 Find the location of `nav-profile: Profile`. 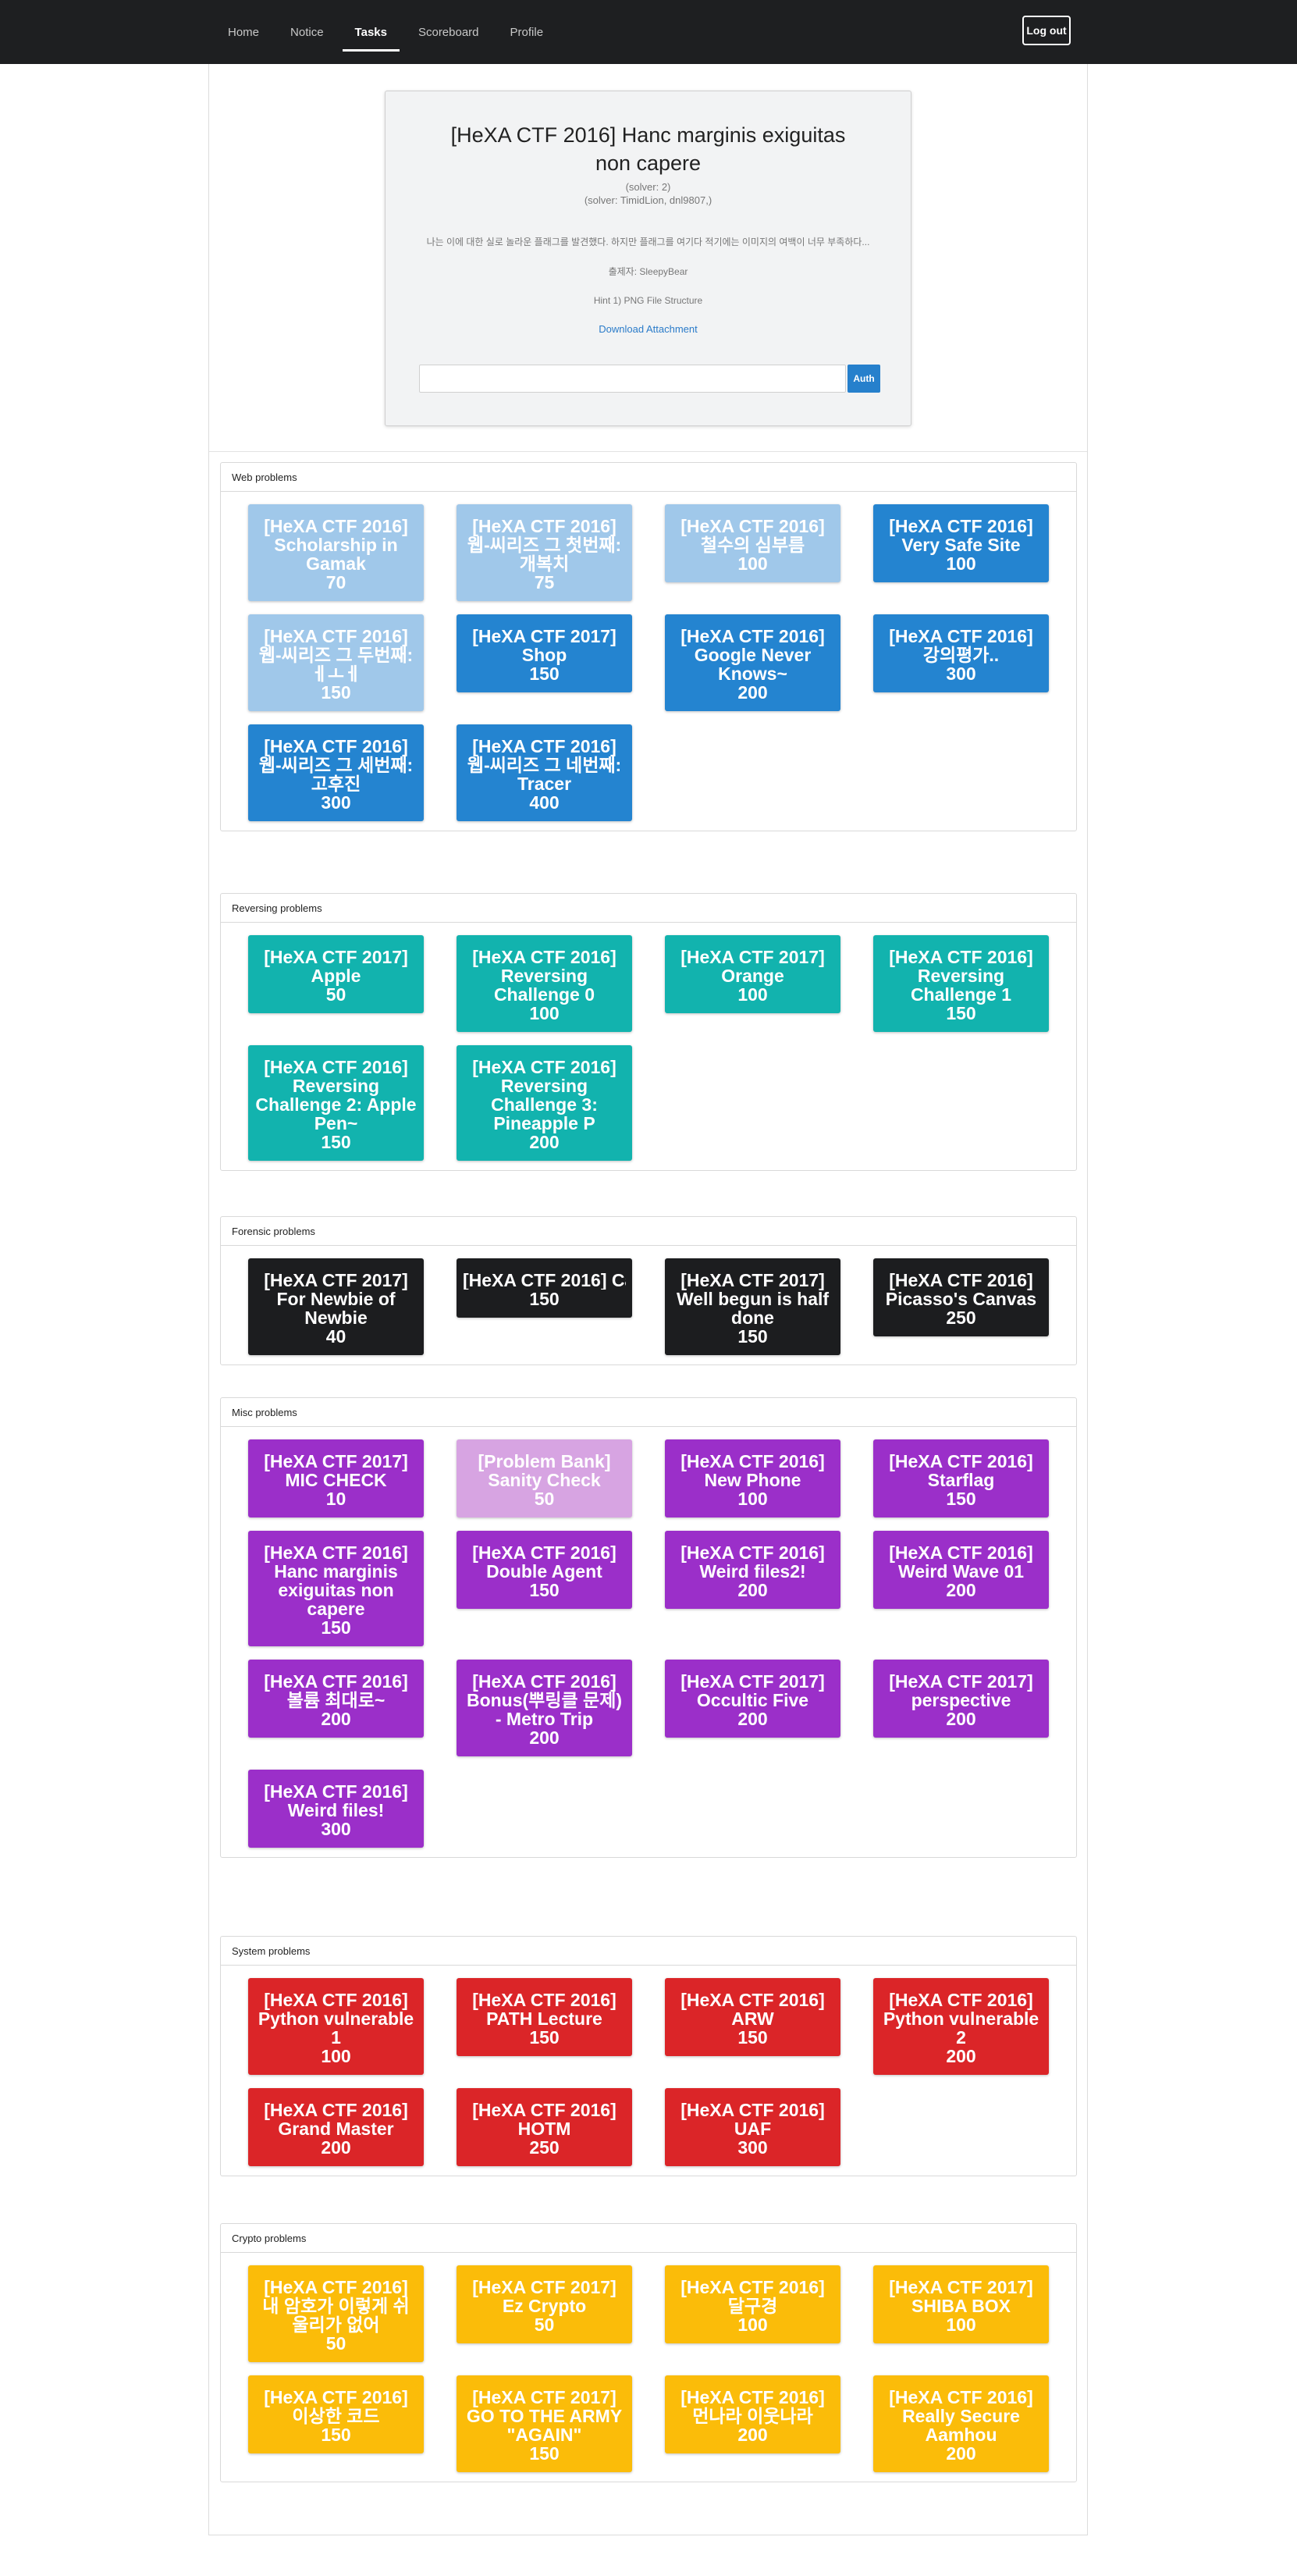

nav-profile: Profile is located at coordinates (527, 32).